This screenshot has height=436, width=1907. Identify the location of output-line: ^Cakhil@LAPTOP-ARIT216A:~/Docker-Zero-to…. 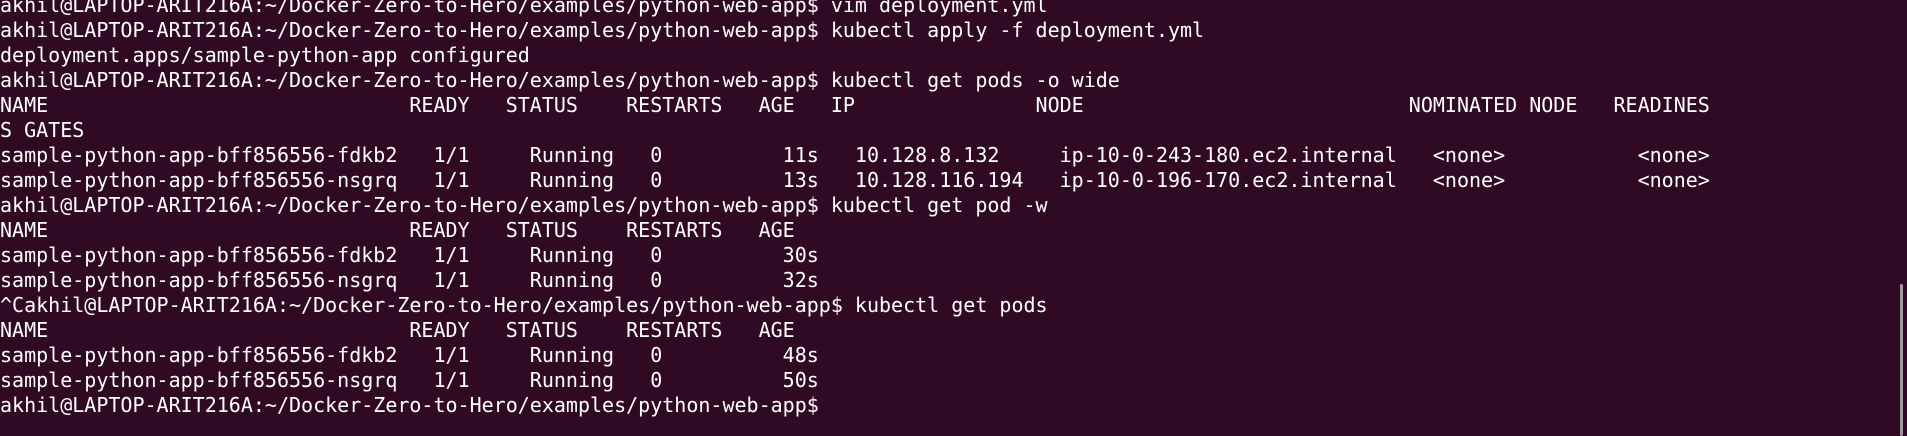
(524, 305).